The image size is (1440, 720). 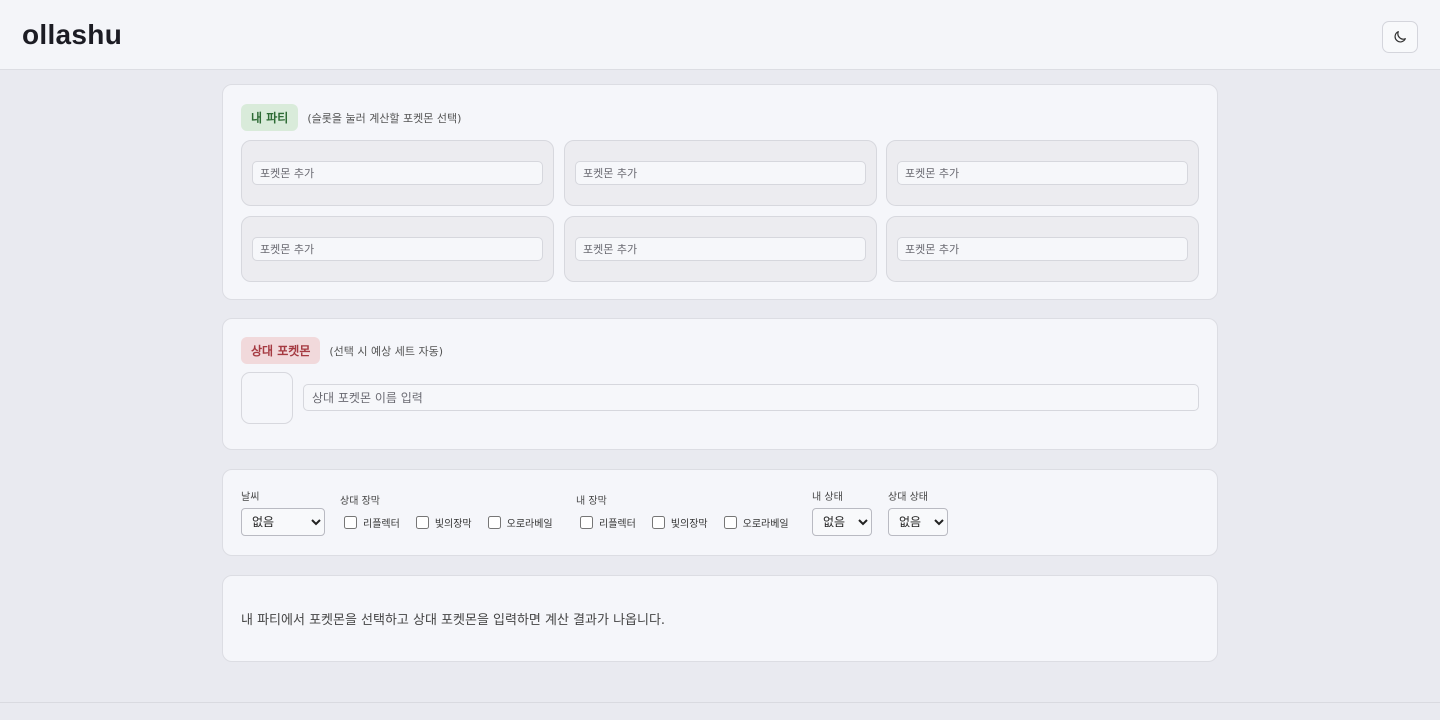 What do you see at coordinates (72, 35) in the screenshot?
I see `brand-logo: ollashu` at bounding box center [72, 35].